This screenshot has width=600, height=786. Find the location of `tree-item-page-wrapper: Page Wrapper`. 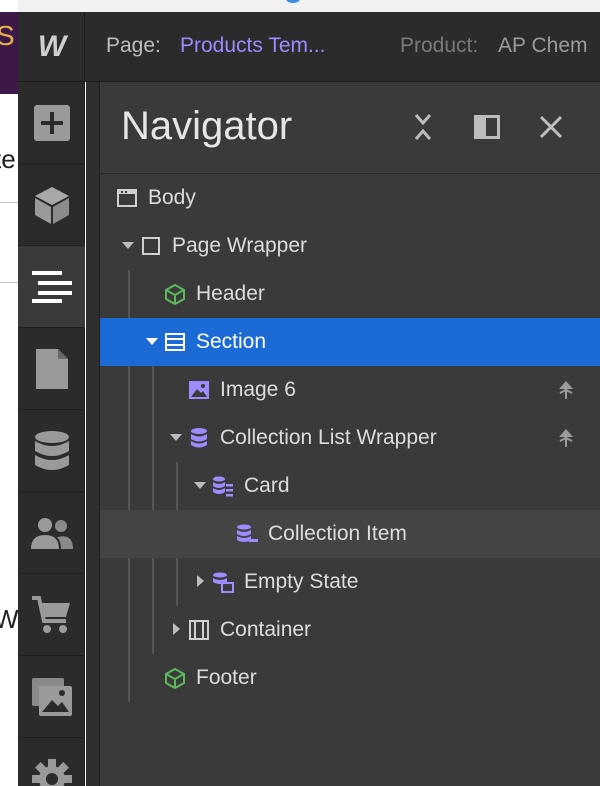

tree-item-page-wrapper: Page Wrapper is located at coordinates (350, 246).